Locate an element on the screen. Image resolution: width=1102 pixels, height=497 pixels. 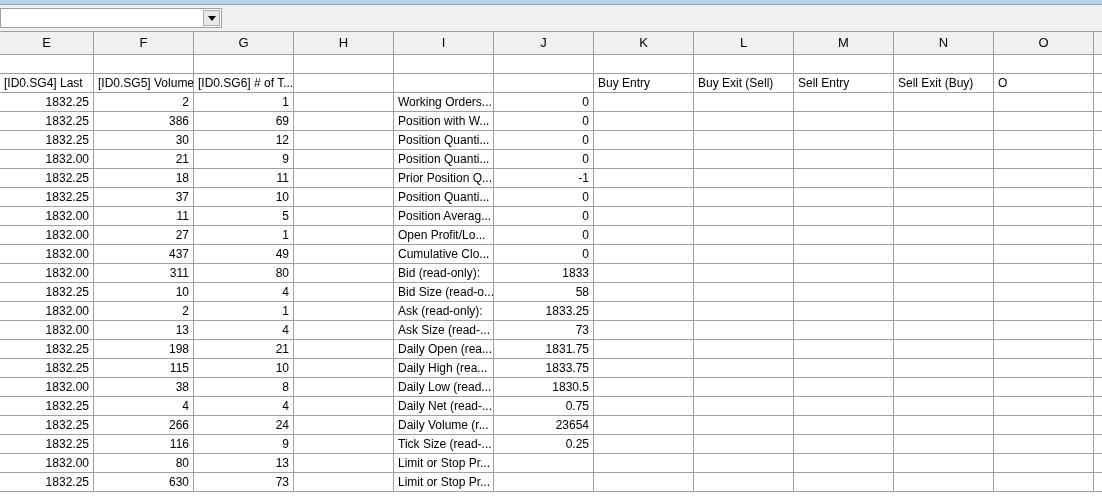
table-cell: Sell Exit (Buy) is located at coordinates (944, 83).